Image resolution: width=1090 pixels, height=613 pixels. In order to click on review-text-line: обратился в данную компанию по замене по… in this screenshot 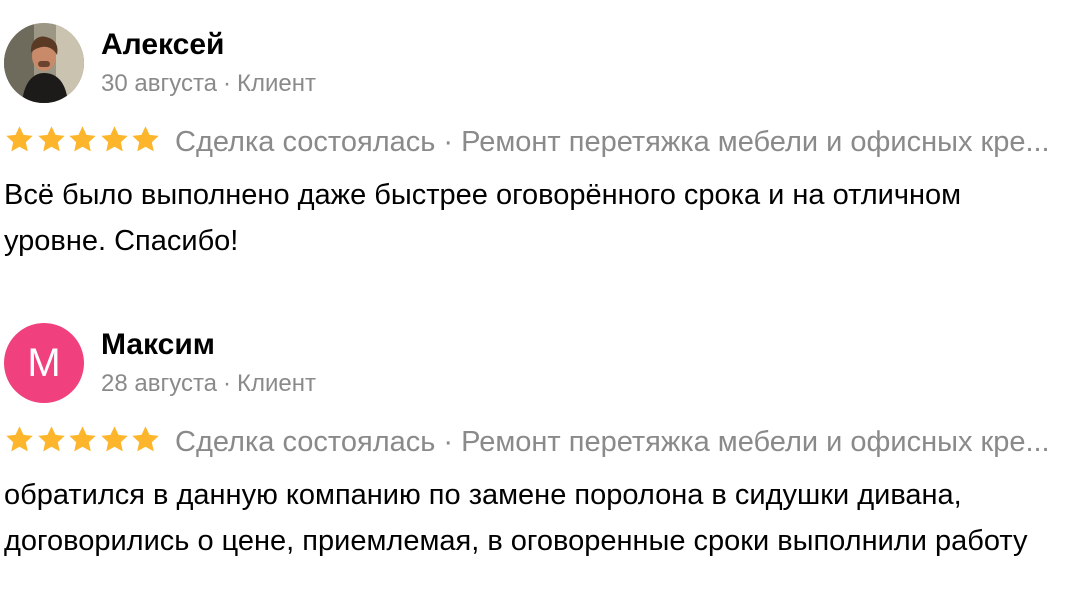, I will do `click(483, 495)`.